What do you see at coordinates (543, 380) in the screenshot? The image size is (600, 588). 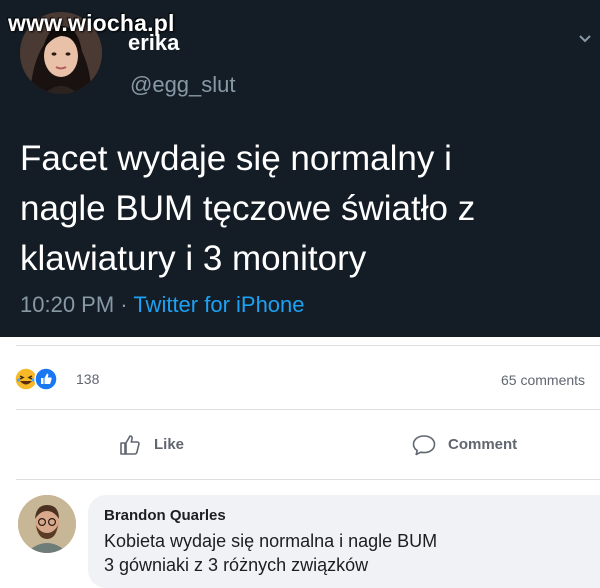 I see `comments-count: 65 comments` at bounding box center [543, 380].